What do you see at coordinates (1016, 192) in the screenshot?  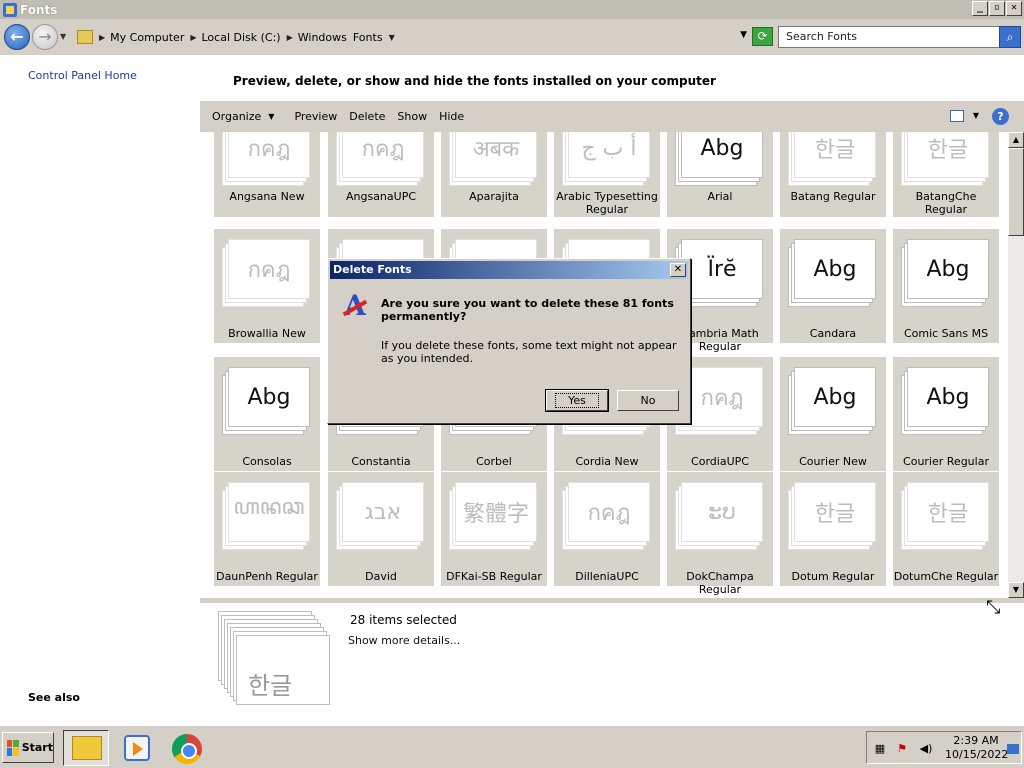 I see `scroll-thumb` at bounding box center [1016, 192].